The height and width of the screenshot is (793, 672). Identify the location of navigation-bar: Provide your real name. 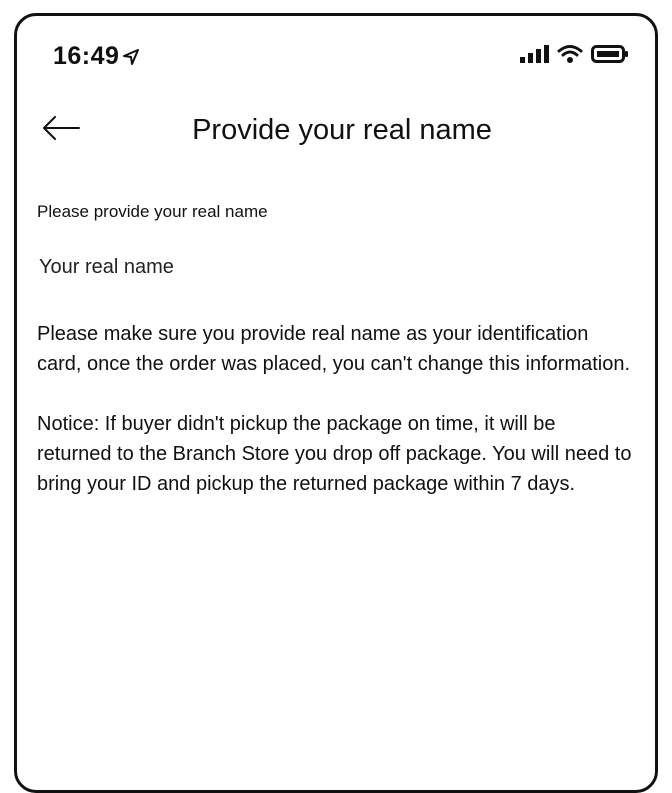
(336, 128).